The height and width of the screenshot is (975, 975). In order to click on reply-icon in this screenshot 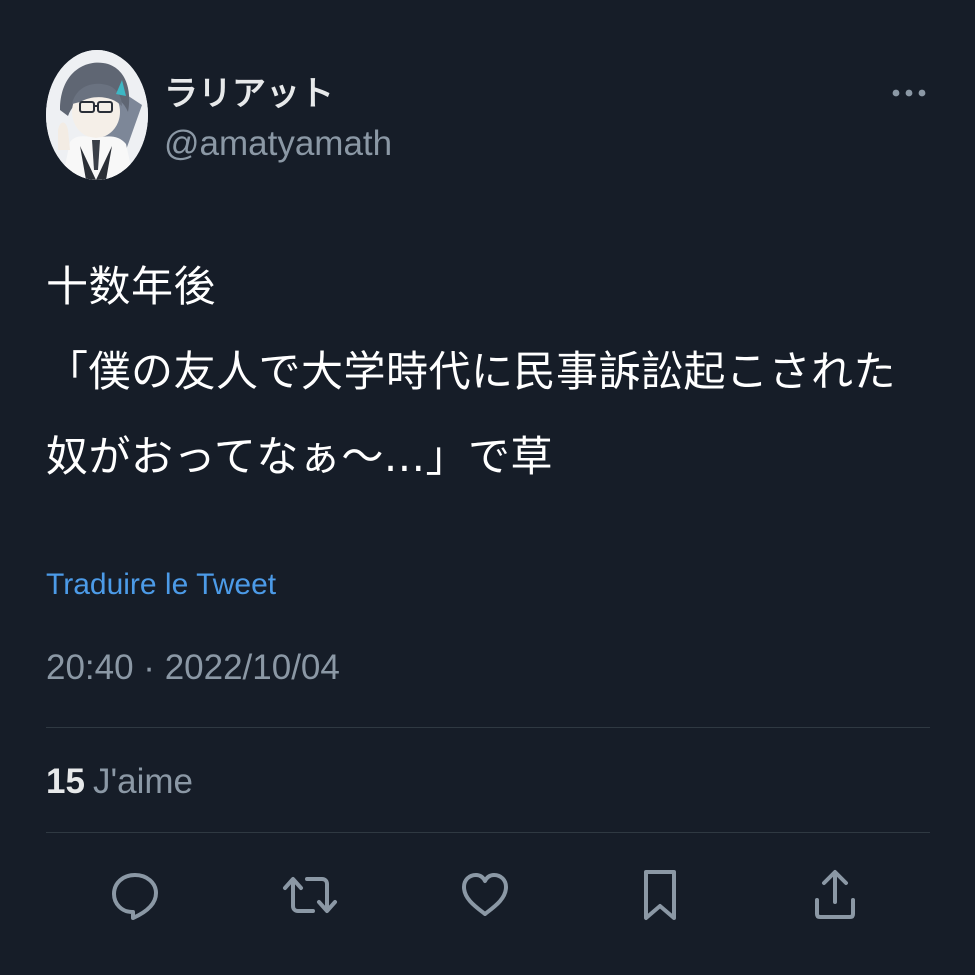, I will do `click(135, 896)`.